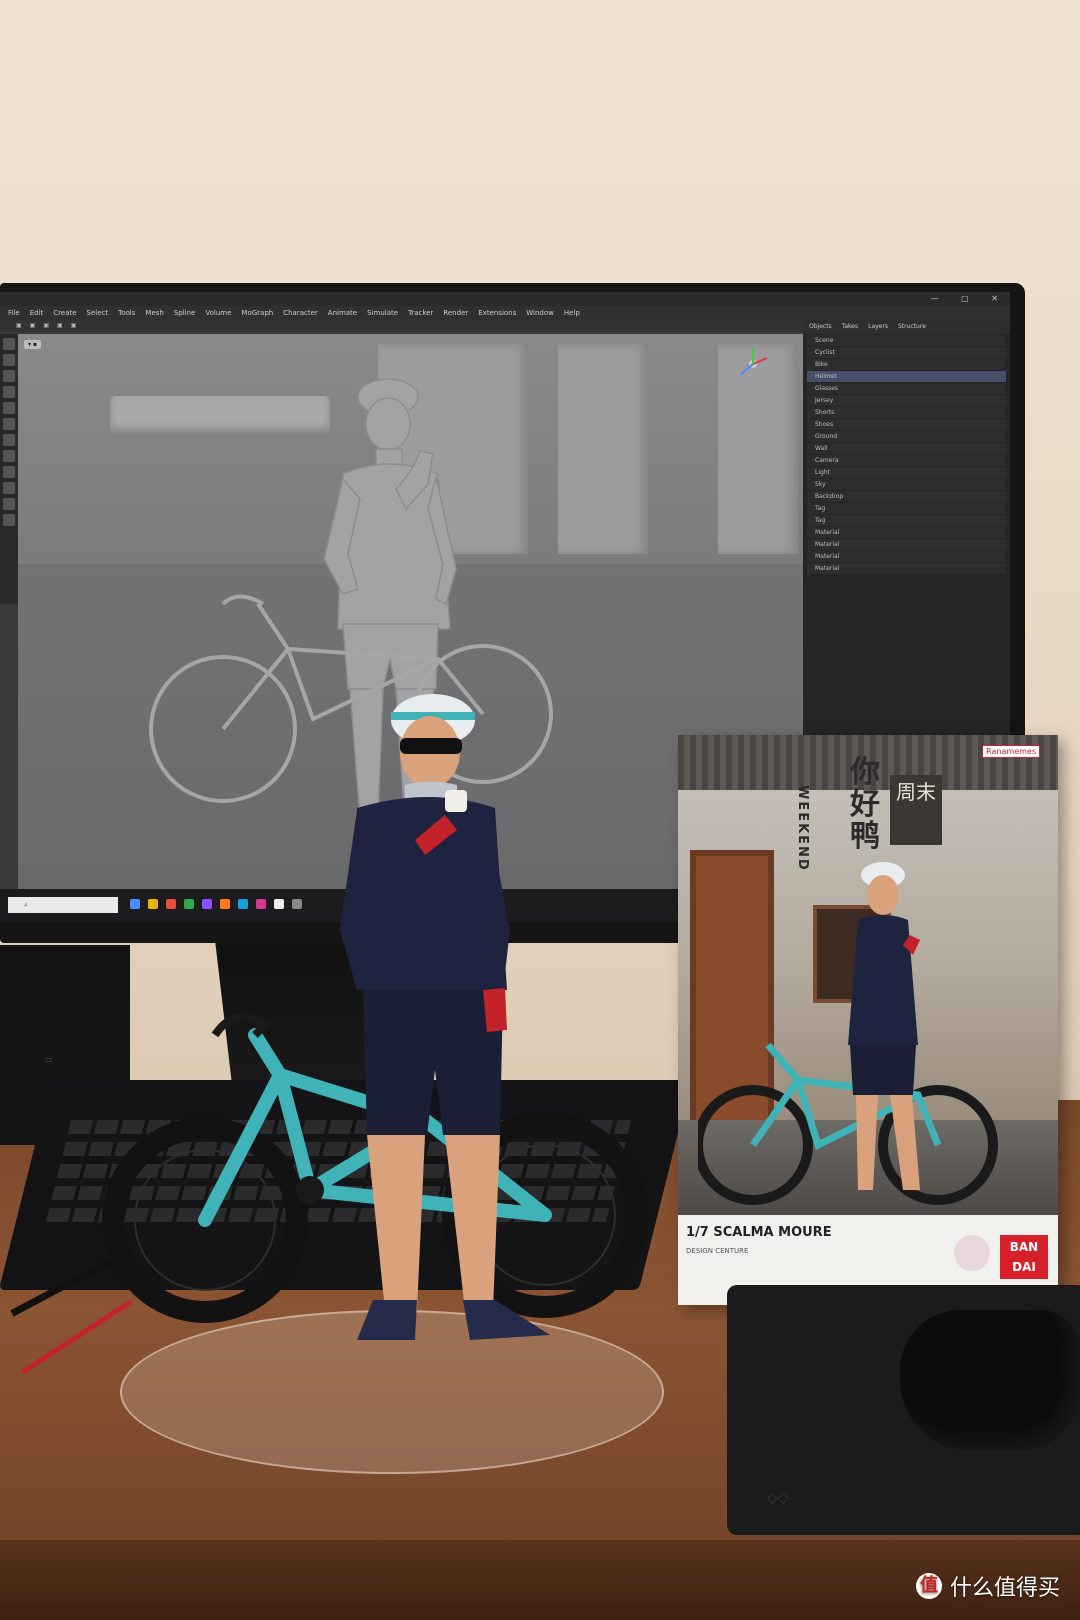 Image resolution: width=1080 pixels, height=1620 pixels. Describe the element at coordinates (445, 1017) in the screenshot. I see `cyclist-figure` at that location.